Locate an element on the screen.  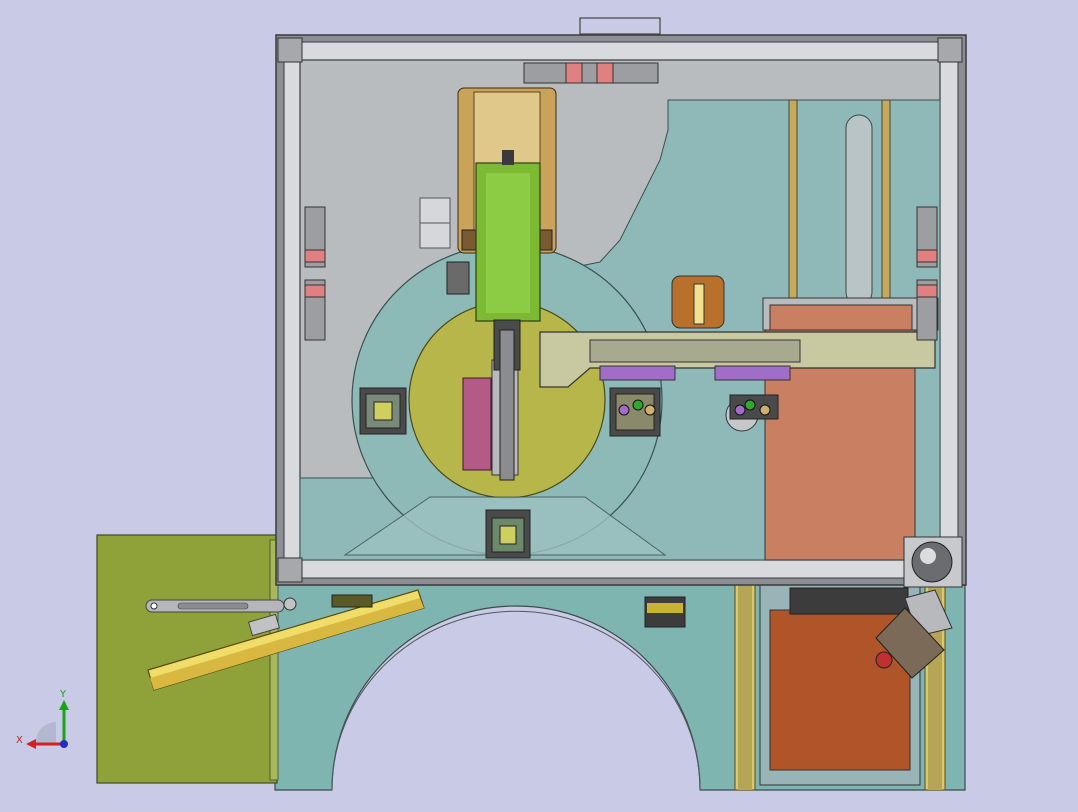
y-axis-arrowhead is located at coordinates (64, 705).